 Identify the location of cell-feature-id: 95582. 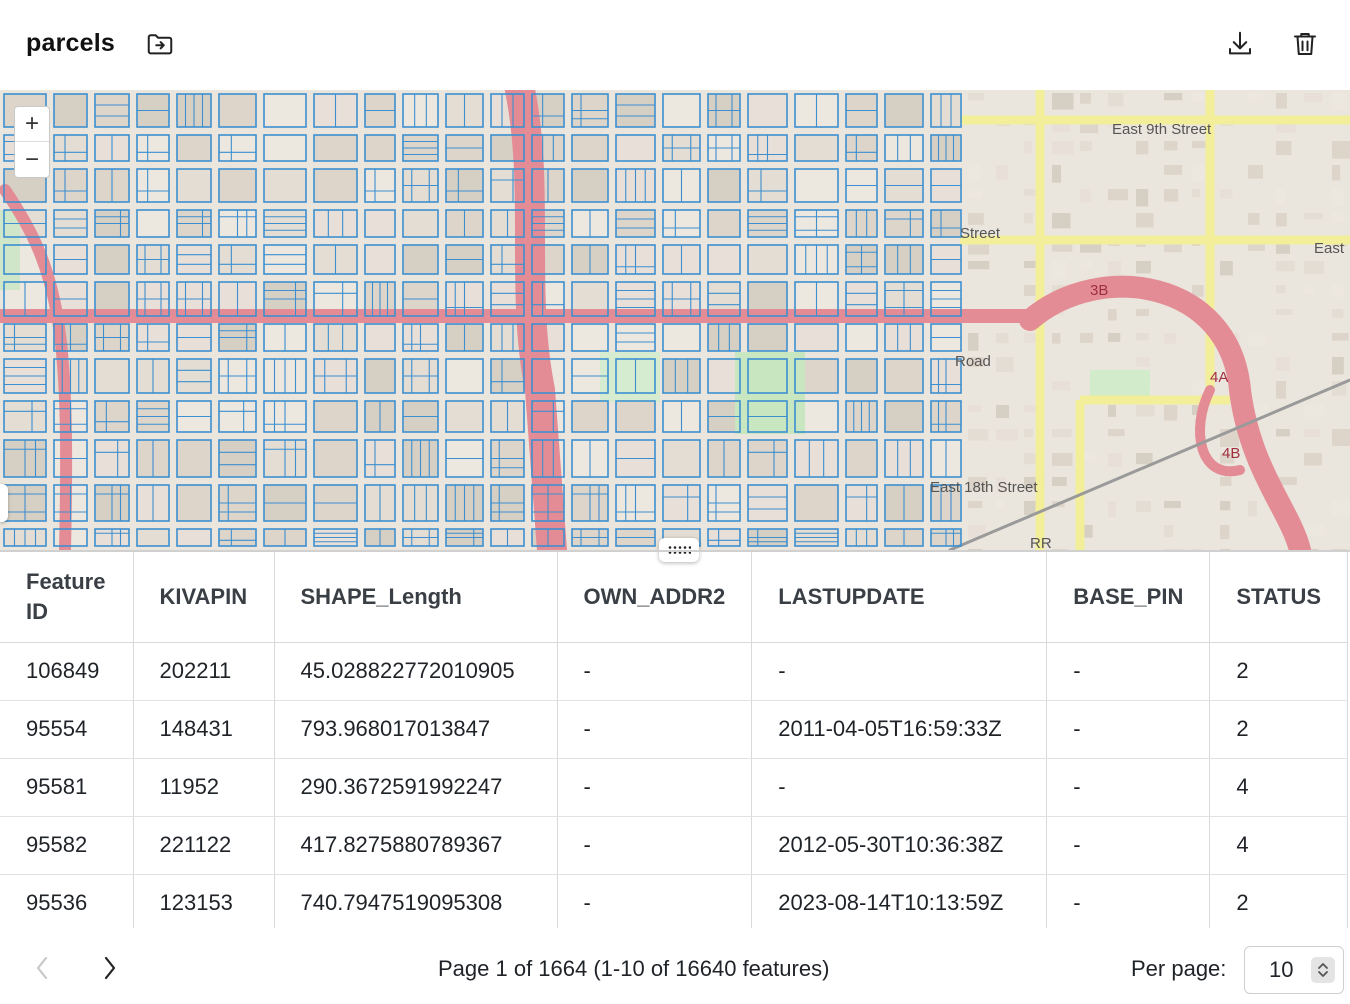
(67, 845).